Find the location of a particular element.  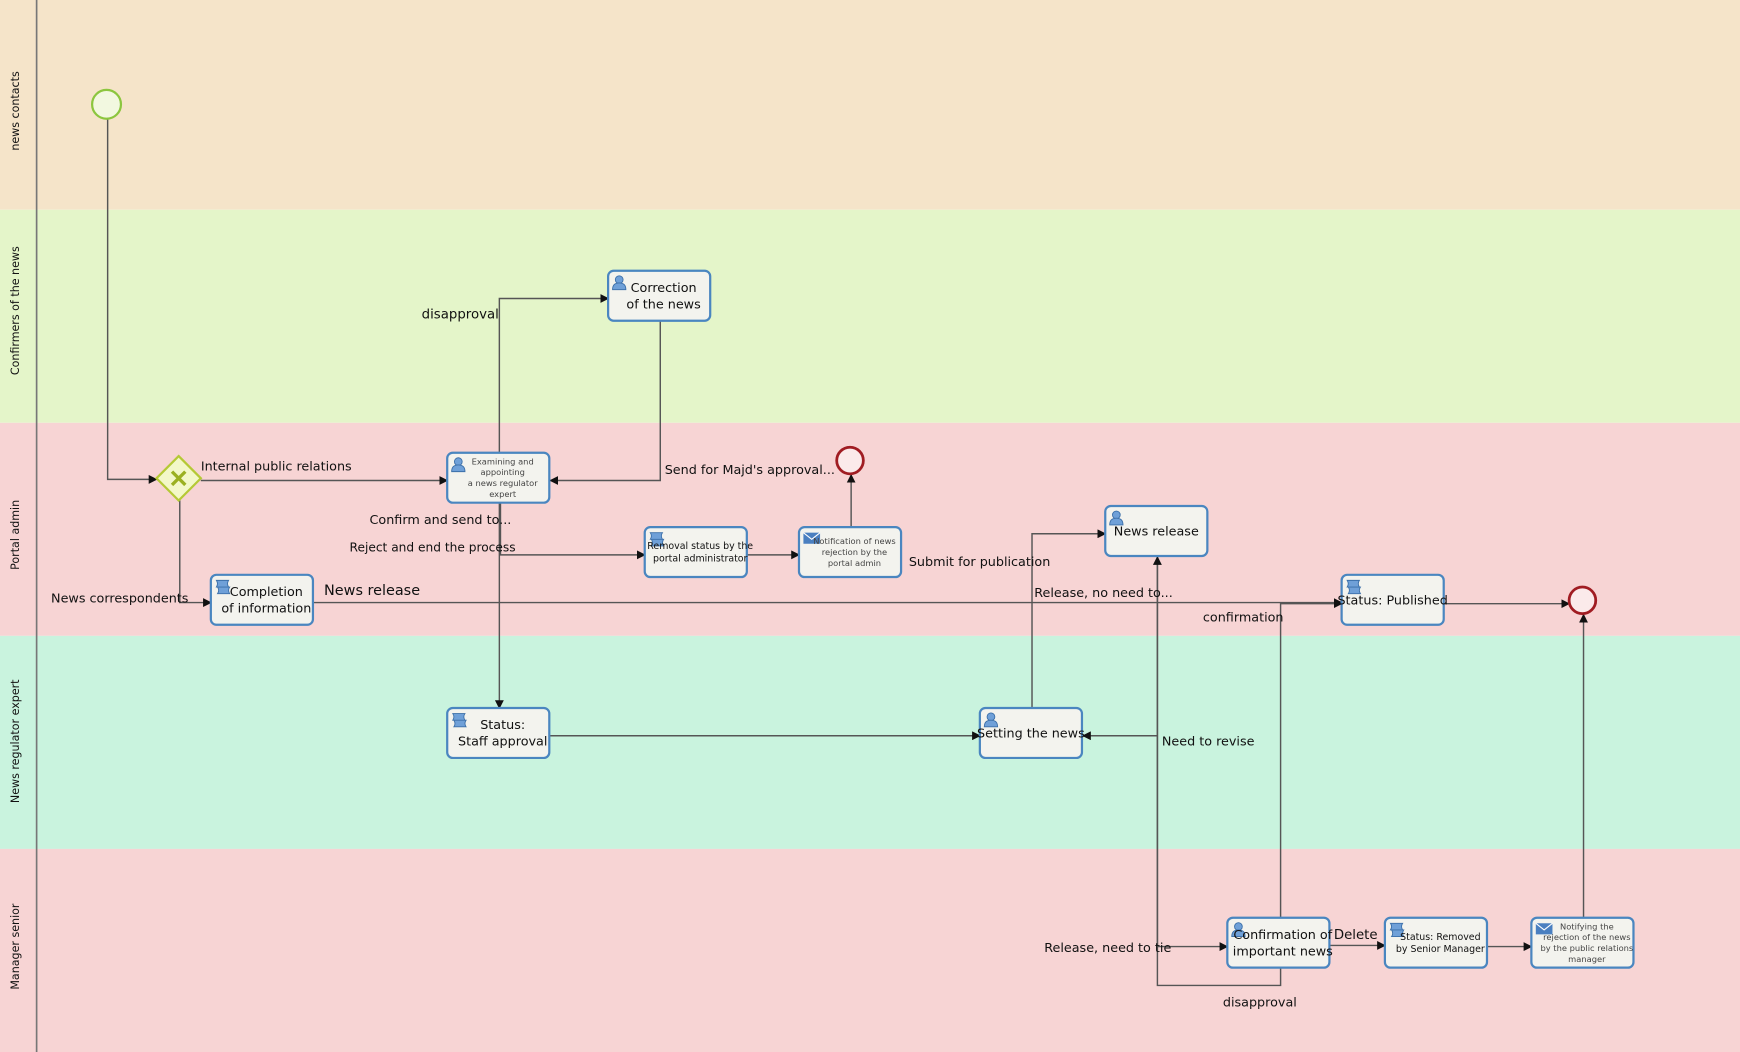

task-published: Status: Published is located at coordinates (1392, 599).